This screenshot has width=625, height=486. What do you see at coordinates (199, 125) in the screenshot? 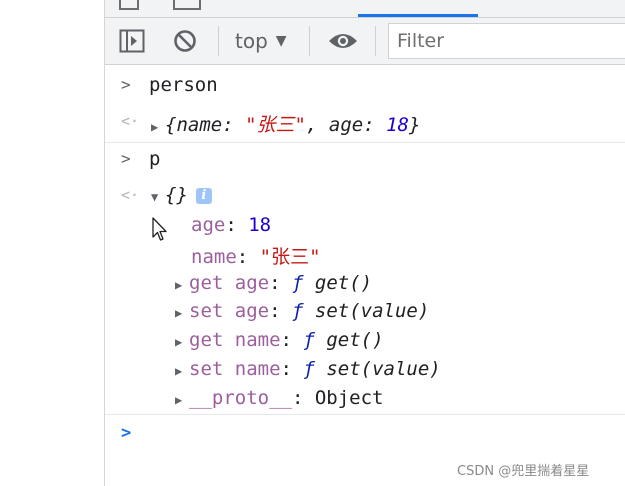
I see `prop-name-key: name` at bounding box center [199, 125].